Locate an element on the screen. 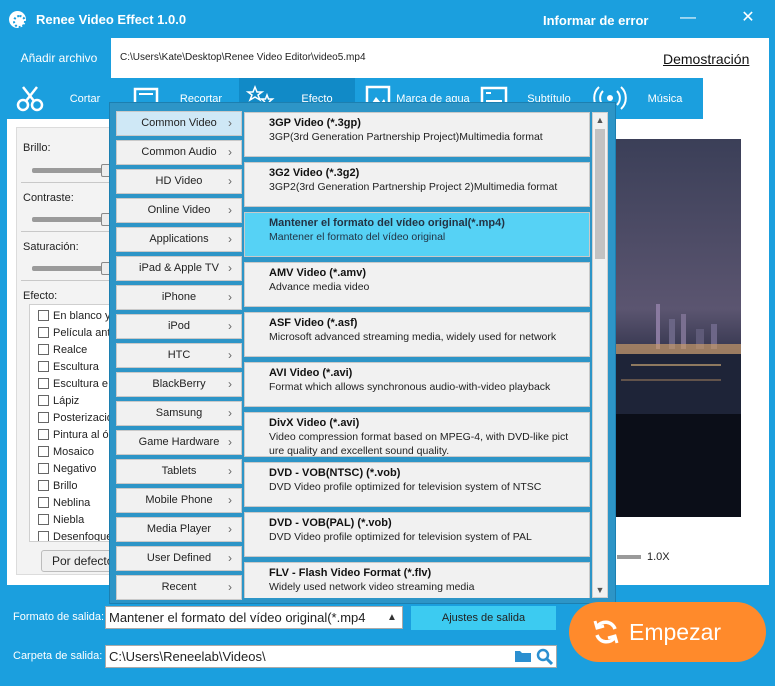 The height and width of the screenshot is (686, 775). start-button: Empezar is located at coordinates (667, 632).